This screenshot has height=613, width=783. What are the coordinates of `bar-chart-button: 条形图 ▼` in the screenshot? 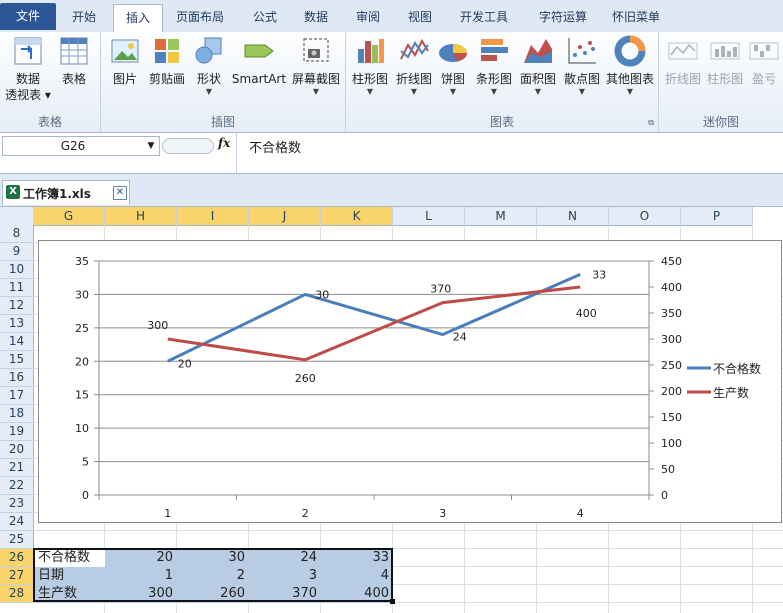 It's located at (494, 66).